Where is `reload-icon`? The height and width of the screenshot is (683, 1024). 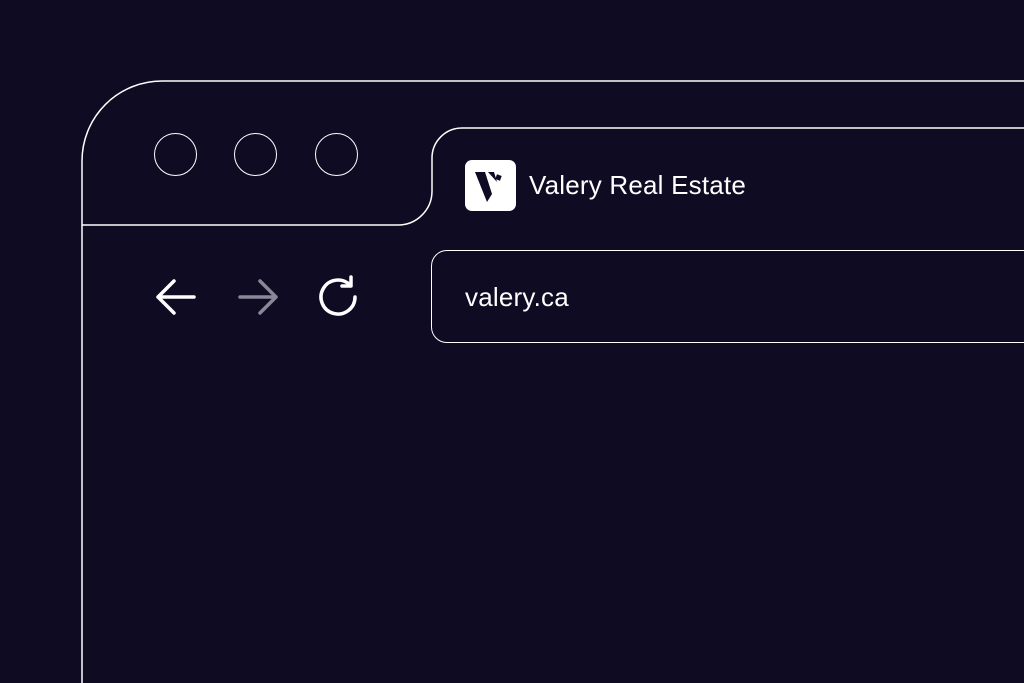
reload-icon is located at coordinates (338, 295).